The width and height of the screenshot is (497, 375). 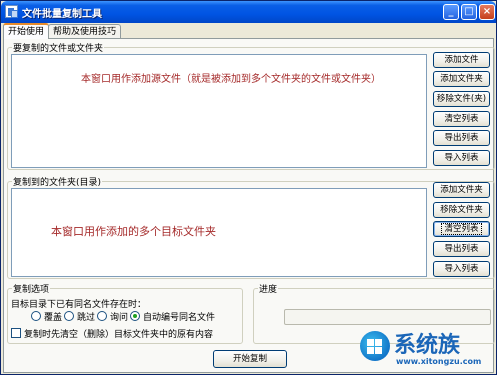 I want to click on clear-target-list-label: 清空列表, so click(x=461, y=229).